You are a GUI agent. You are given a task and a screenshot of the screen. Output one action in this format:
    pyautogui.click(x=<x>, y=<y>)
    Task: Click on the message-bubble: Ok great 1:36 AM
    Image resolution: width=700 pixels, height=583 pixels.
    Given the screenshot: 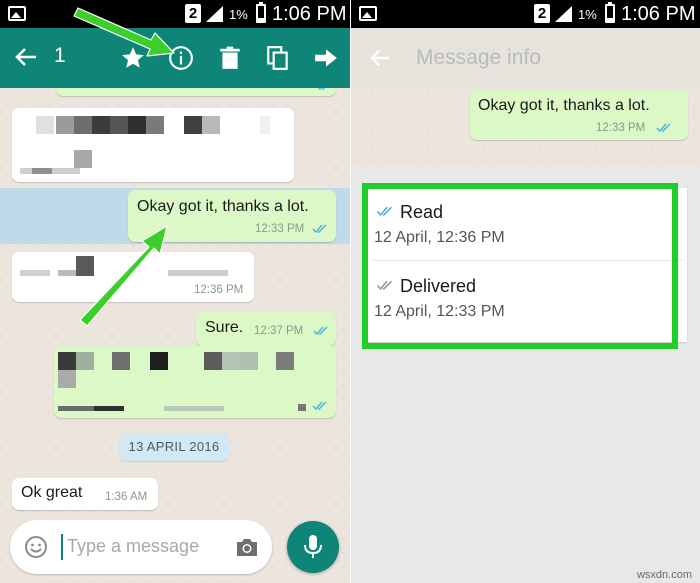 What is the action you would take?
    pyautogui.click(x=85, y=494)
    